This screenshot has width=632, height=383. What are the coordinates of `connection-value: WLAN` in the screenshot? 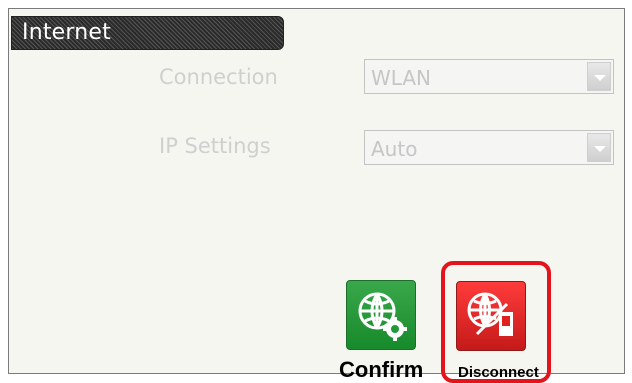 It's located at (401, 78).